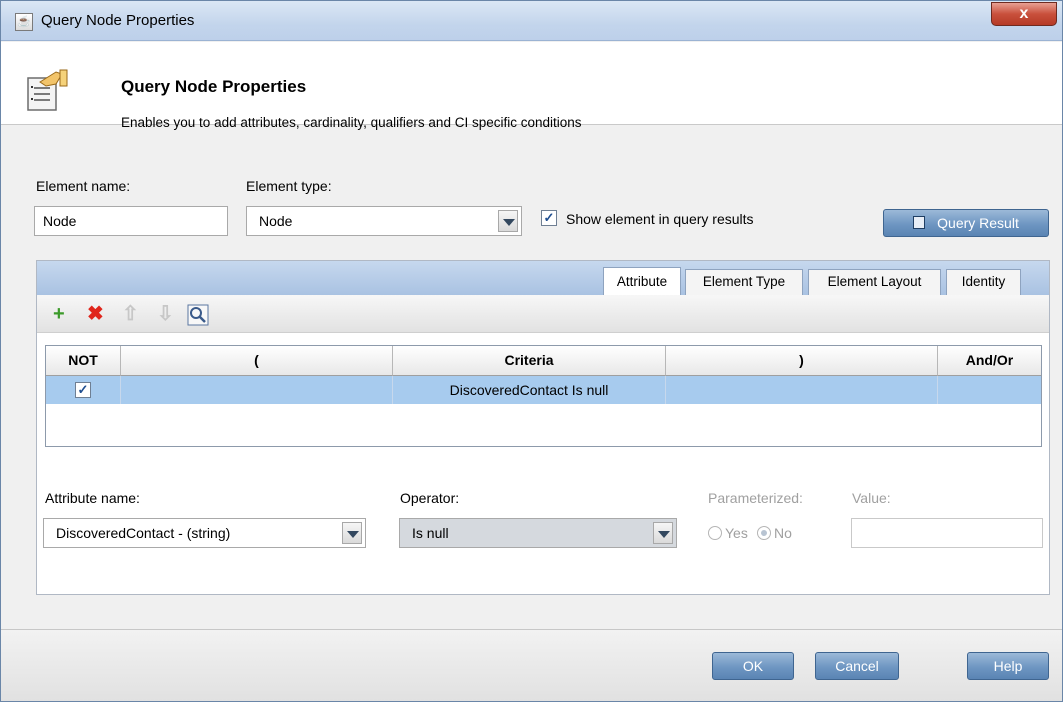 This screenshot has width=1063, height=702. I want to click on move-up-icon: ⇧, so click(130, 314).